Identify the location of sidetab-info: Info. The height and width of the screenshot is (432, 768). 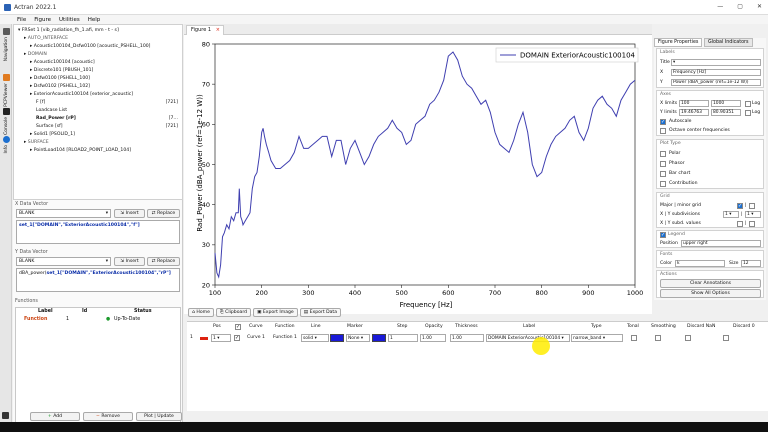
(6, 145).